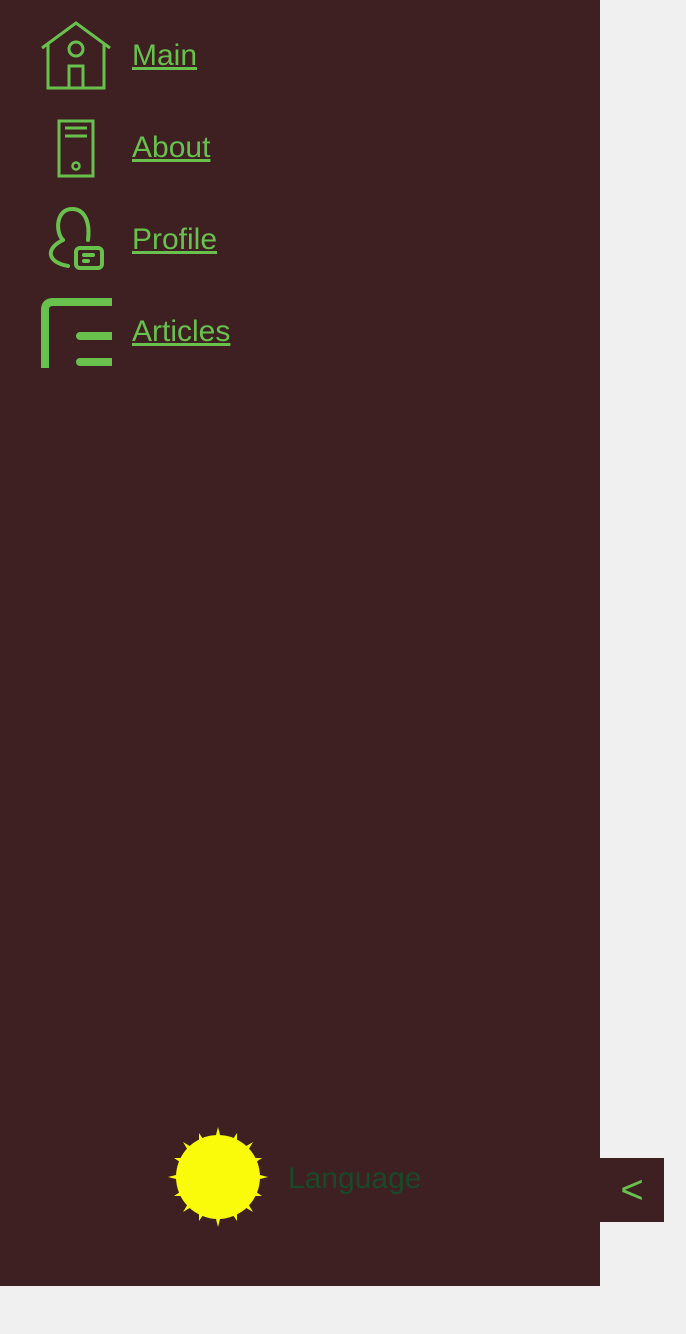 The width and height of the screenshot is (686, 1334). What do you see at coordinates (76, 56) in the screenshot?
I see `home-icon` at bounding box center [76, 56].